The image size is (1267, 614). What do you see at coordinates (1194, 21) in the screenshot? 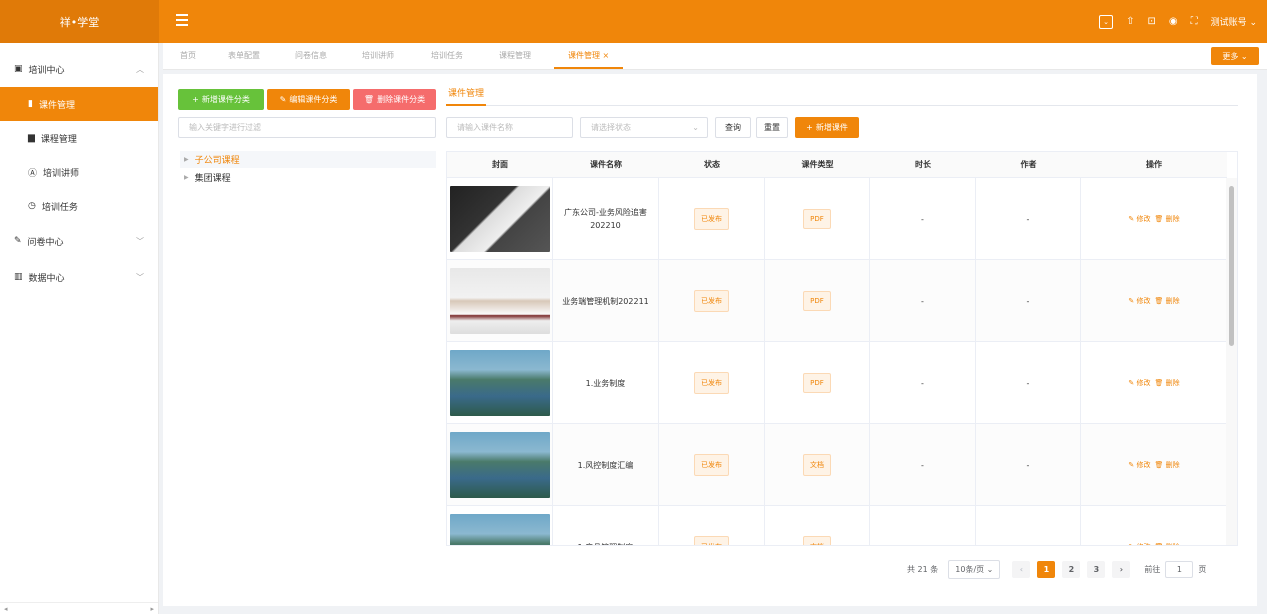
I see `fullscreen-icon: ⛶` at bounding box center [1194, 21].